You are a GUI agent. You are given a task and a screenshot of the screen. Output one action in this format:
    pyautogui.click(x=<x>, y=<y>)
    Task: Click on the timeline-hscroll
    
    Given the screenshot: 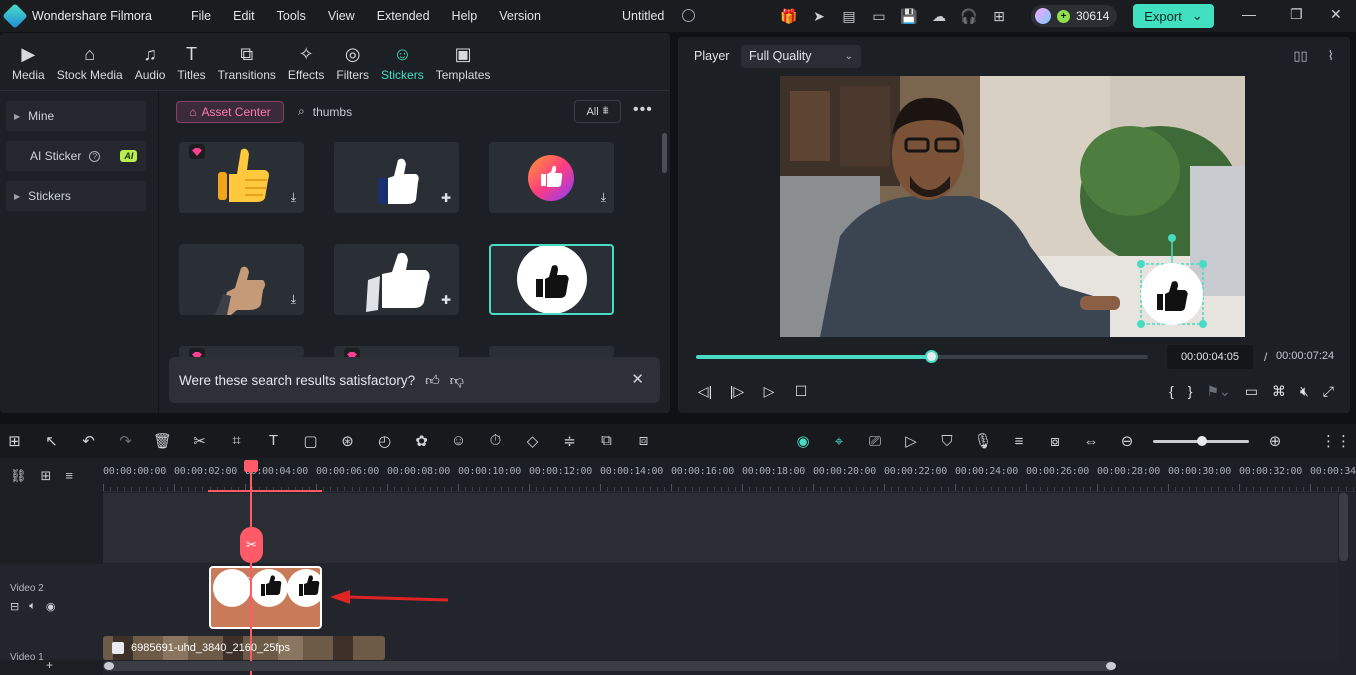 What is the action you would take?
    pyautogui.click(x=609, y=666)
    